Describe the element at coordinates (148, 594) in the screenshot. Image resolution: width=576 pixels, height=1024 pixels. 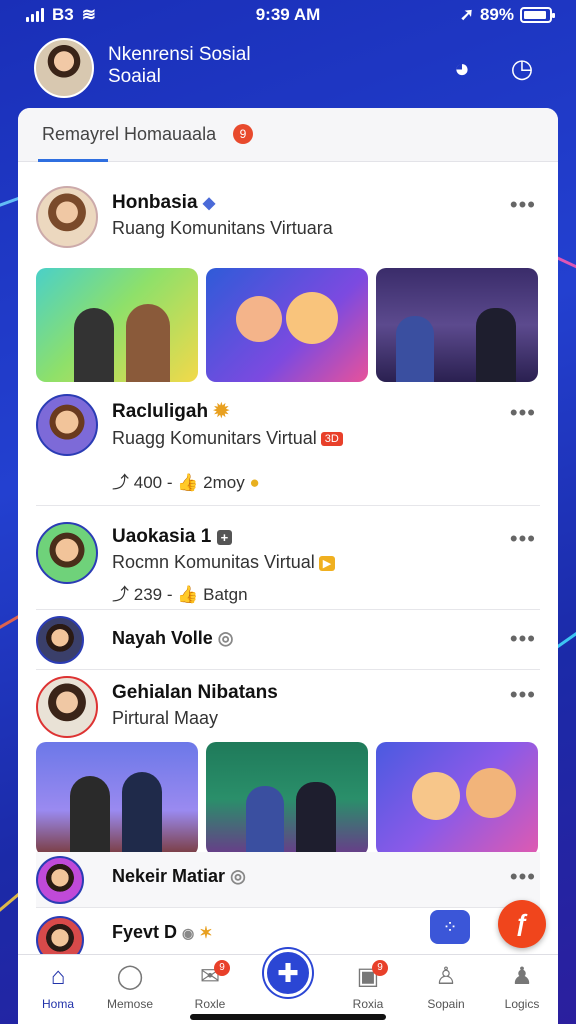
I see `stat-count: 239` at that location.